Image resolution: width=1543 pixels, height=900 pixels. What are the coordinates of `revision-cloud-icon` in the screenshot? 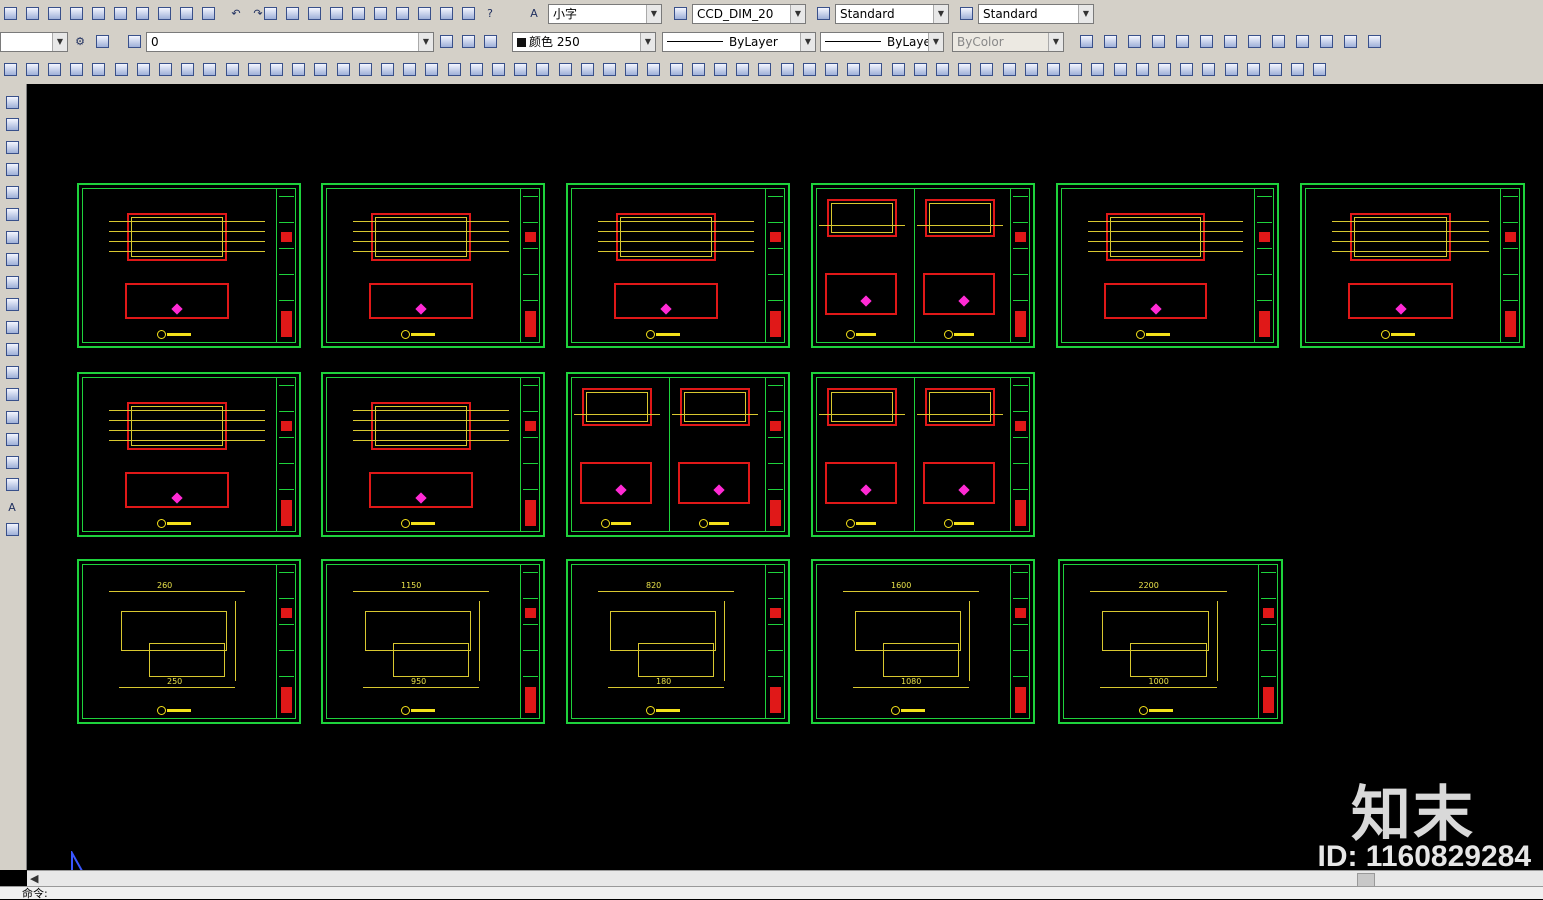 It's located at (12, 260).